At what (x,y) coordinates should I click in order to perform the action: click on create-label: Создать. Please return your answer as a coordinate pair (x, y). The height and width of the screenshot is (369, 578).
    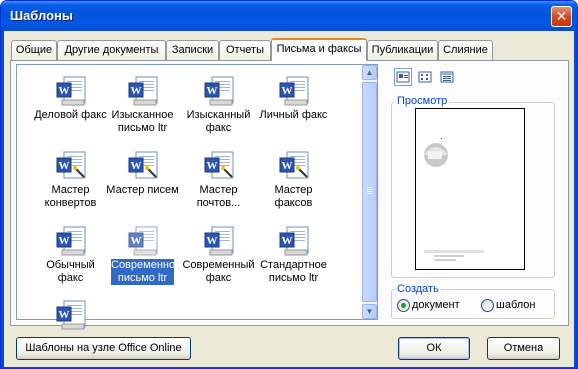
    Looking at the image, I should click on (418, 289).